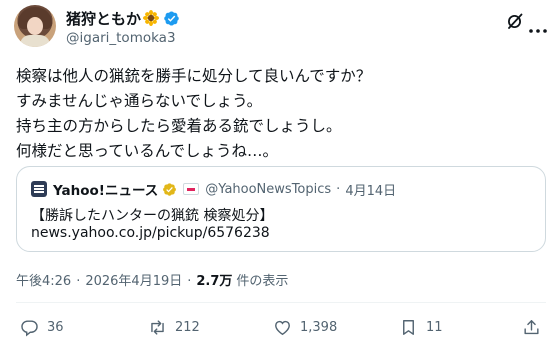  I want to click on repost-icon, so click(157, 327).